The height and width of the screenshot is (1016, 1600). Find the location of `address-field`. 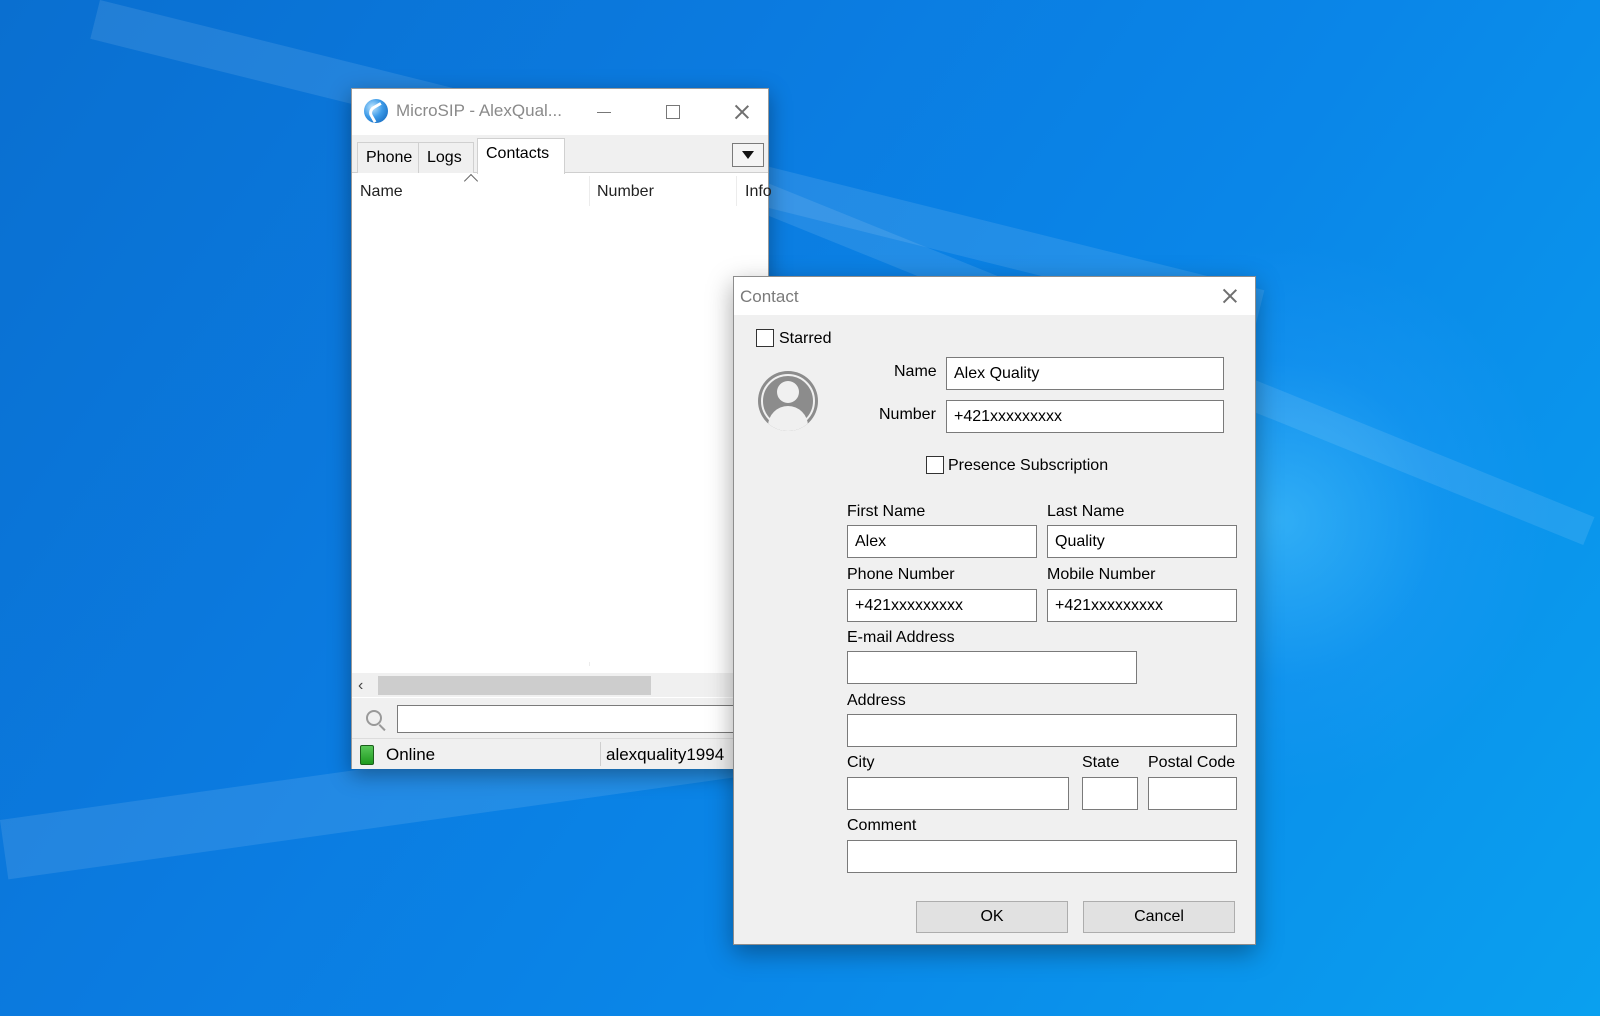

address-field is located at coordinates (1042, 730).